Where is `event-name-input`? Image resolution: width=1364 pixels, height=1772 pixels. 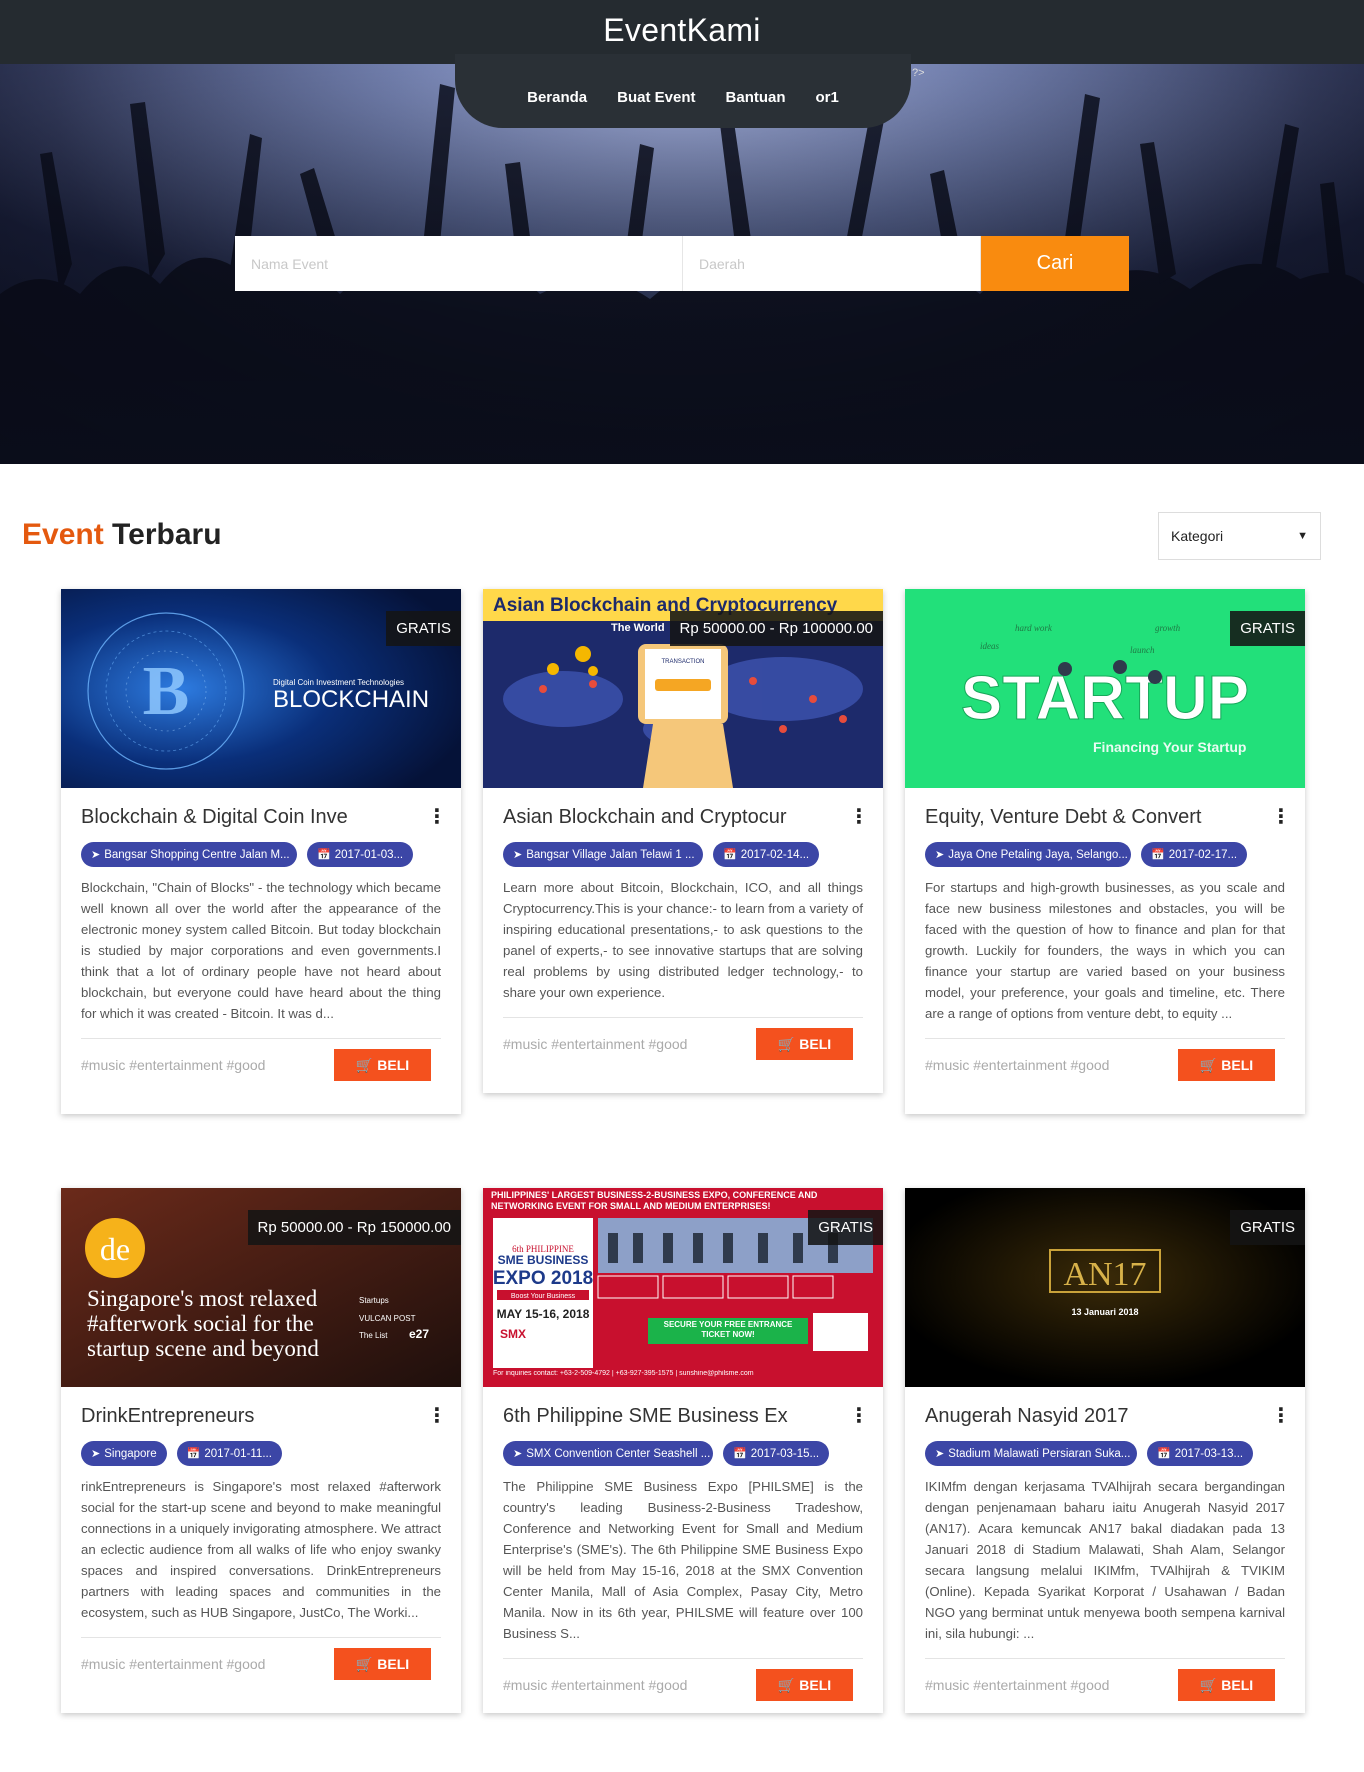 event-name-input is located at coordinates (459, 263).